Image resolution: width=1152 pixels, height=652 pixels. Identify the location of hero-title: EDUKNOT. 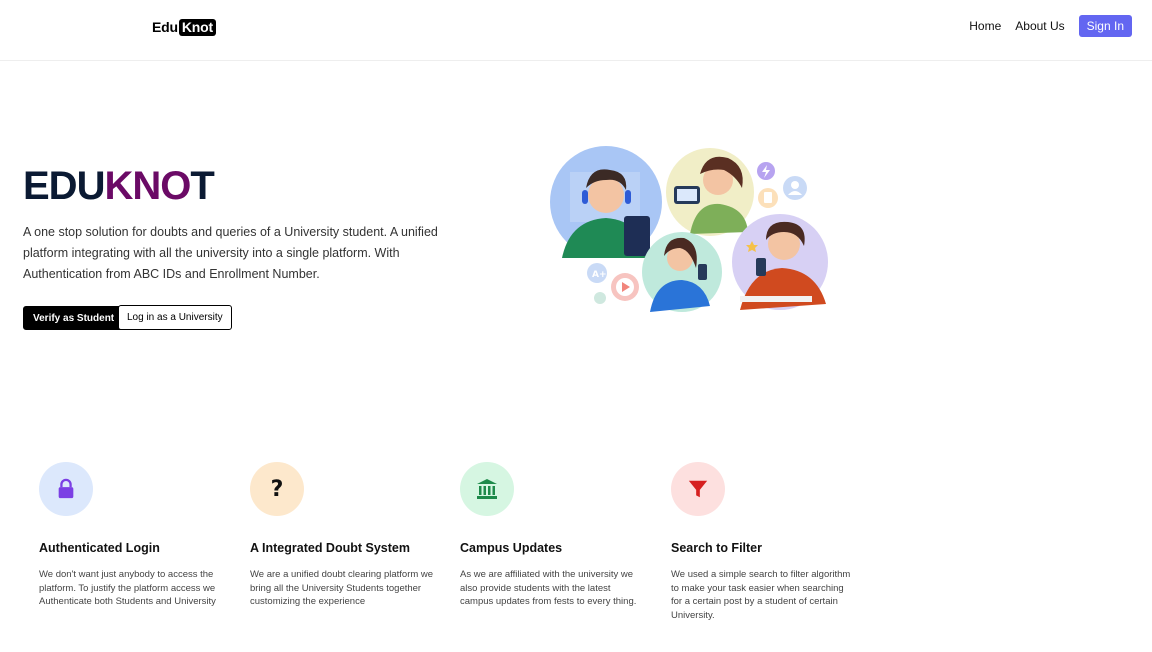
(119, 186).